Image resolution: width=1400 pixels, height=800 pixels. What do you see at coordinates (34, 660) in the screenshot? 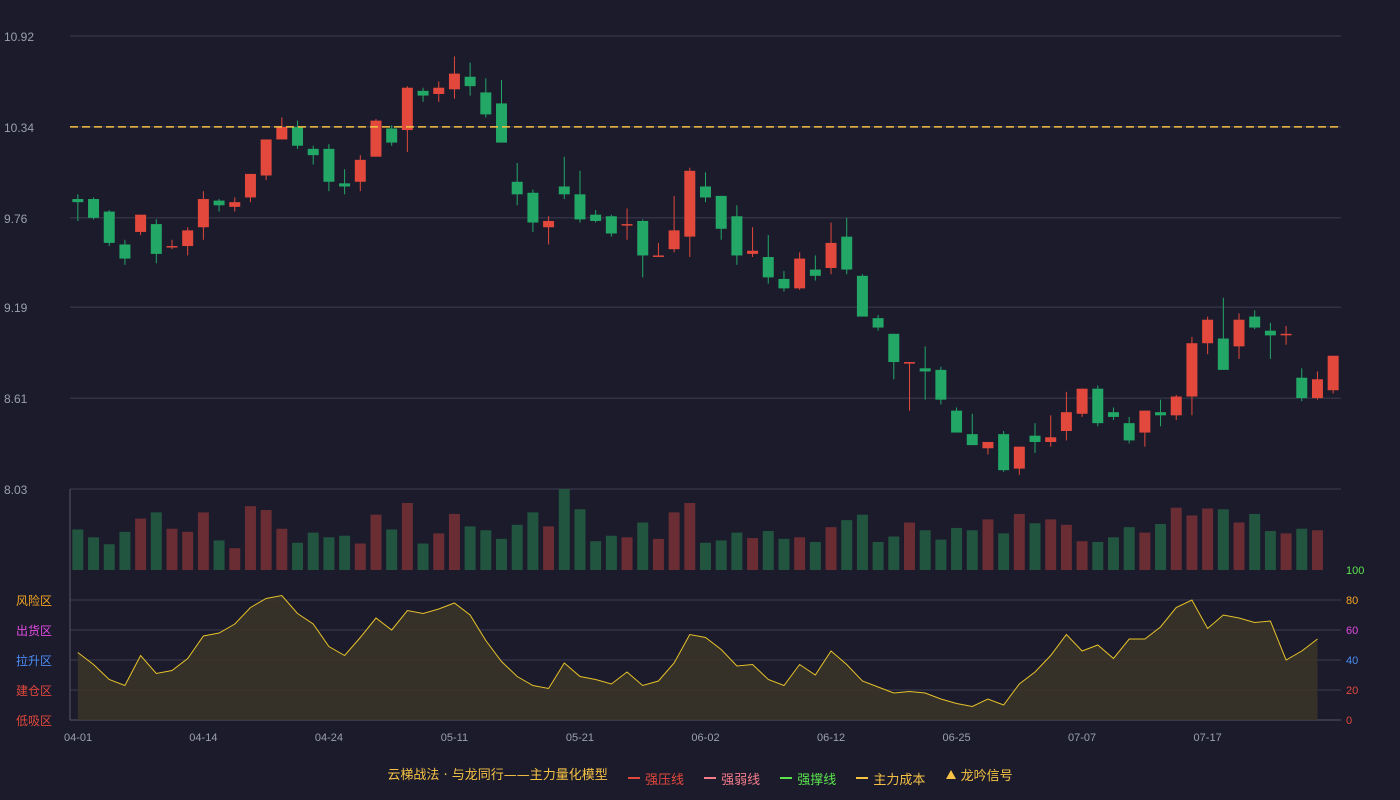
I see `zone-label: 拉升区` at bounding box center [34, 660].